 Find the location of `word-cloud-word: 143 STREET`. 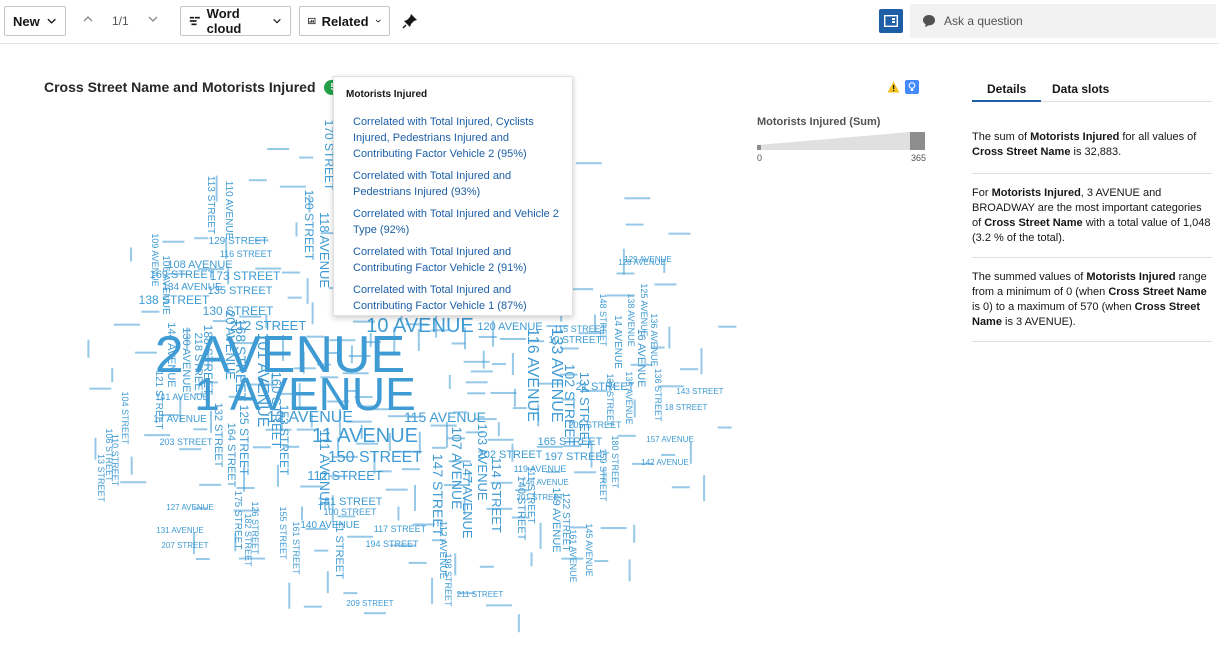

word-cloud-word: 143 STREET is located at coordinates (699, 391).